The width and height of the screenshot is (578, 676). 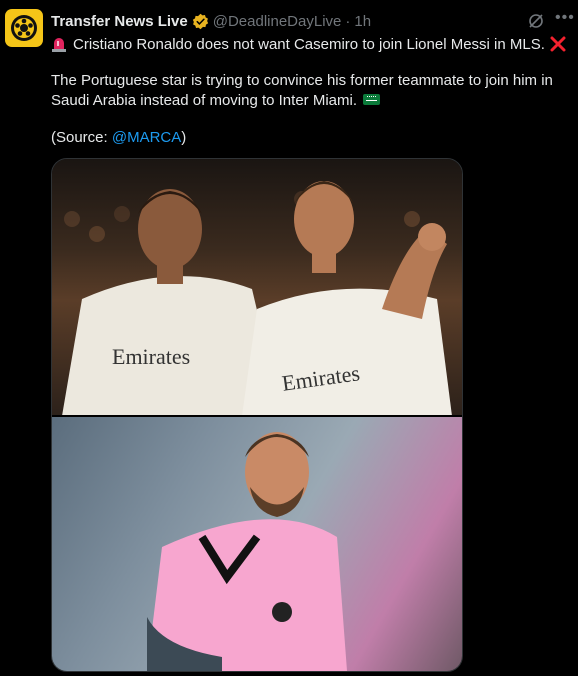 What do you see at coordinates (200, 21) in the screenshot?
I see `verified-badge-icon` at bounding box center [200, 21].